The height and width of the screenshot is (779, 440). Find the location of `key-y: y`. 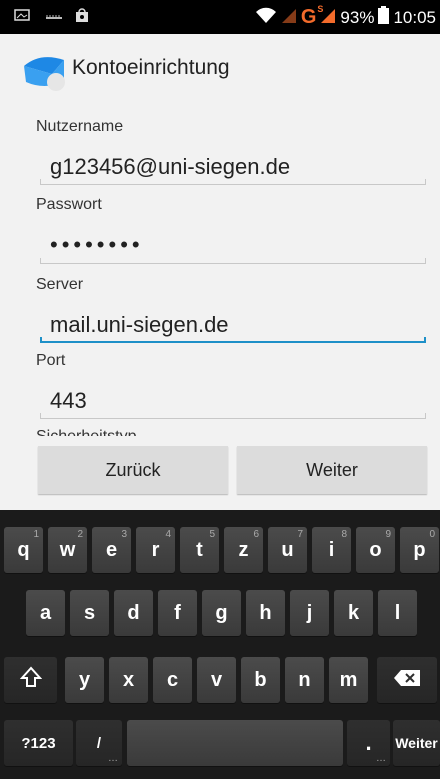

key-y: y is located at coordinates (84, 680).